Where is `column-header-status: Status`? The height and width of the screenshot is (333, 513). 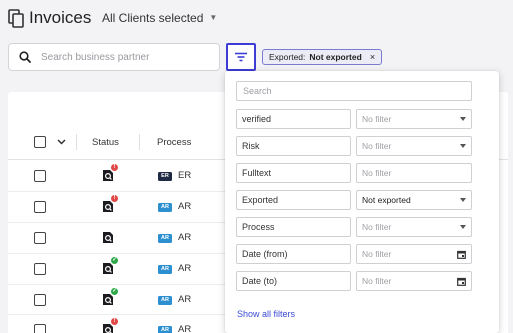 column-header-status: Status is located at coordinates (105, 142).